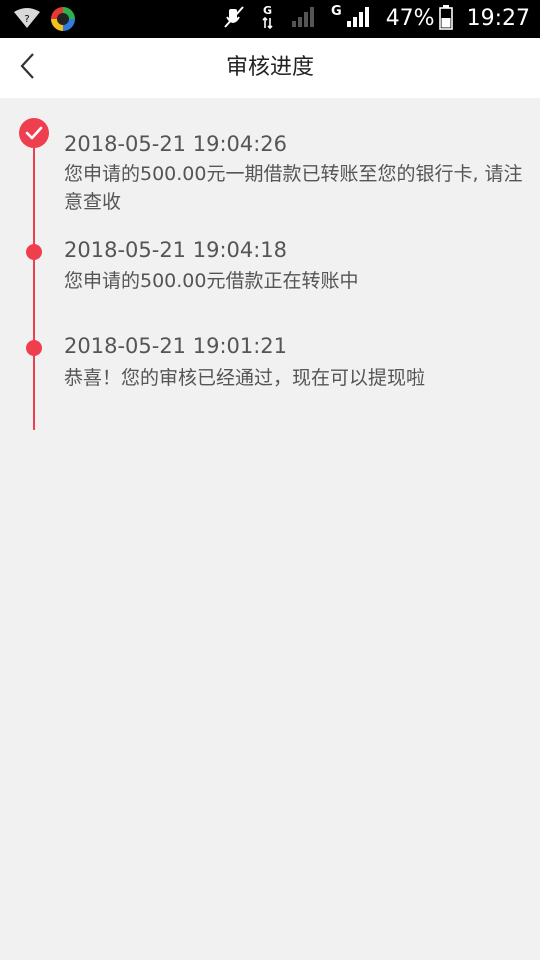  Describe the element at coordinates (63, 21) in the screenshot. I see `app-icon` at that location.